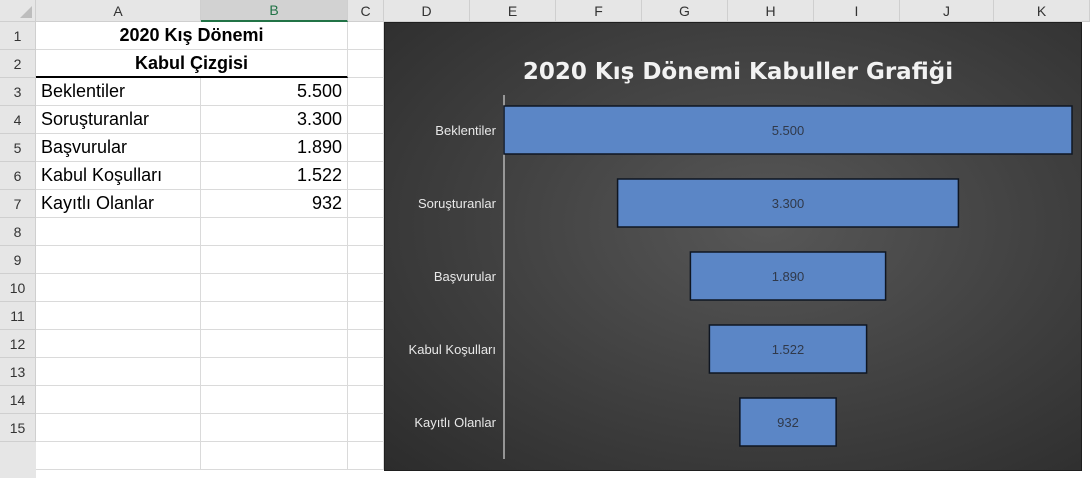  Describe the element at coordinates (118, 176) in the screenshot. I see `cell-label: Kabul Koşulları` at that location.